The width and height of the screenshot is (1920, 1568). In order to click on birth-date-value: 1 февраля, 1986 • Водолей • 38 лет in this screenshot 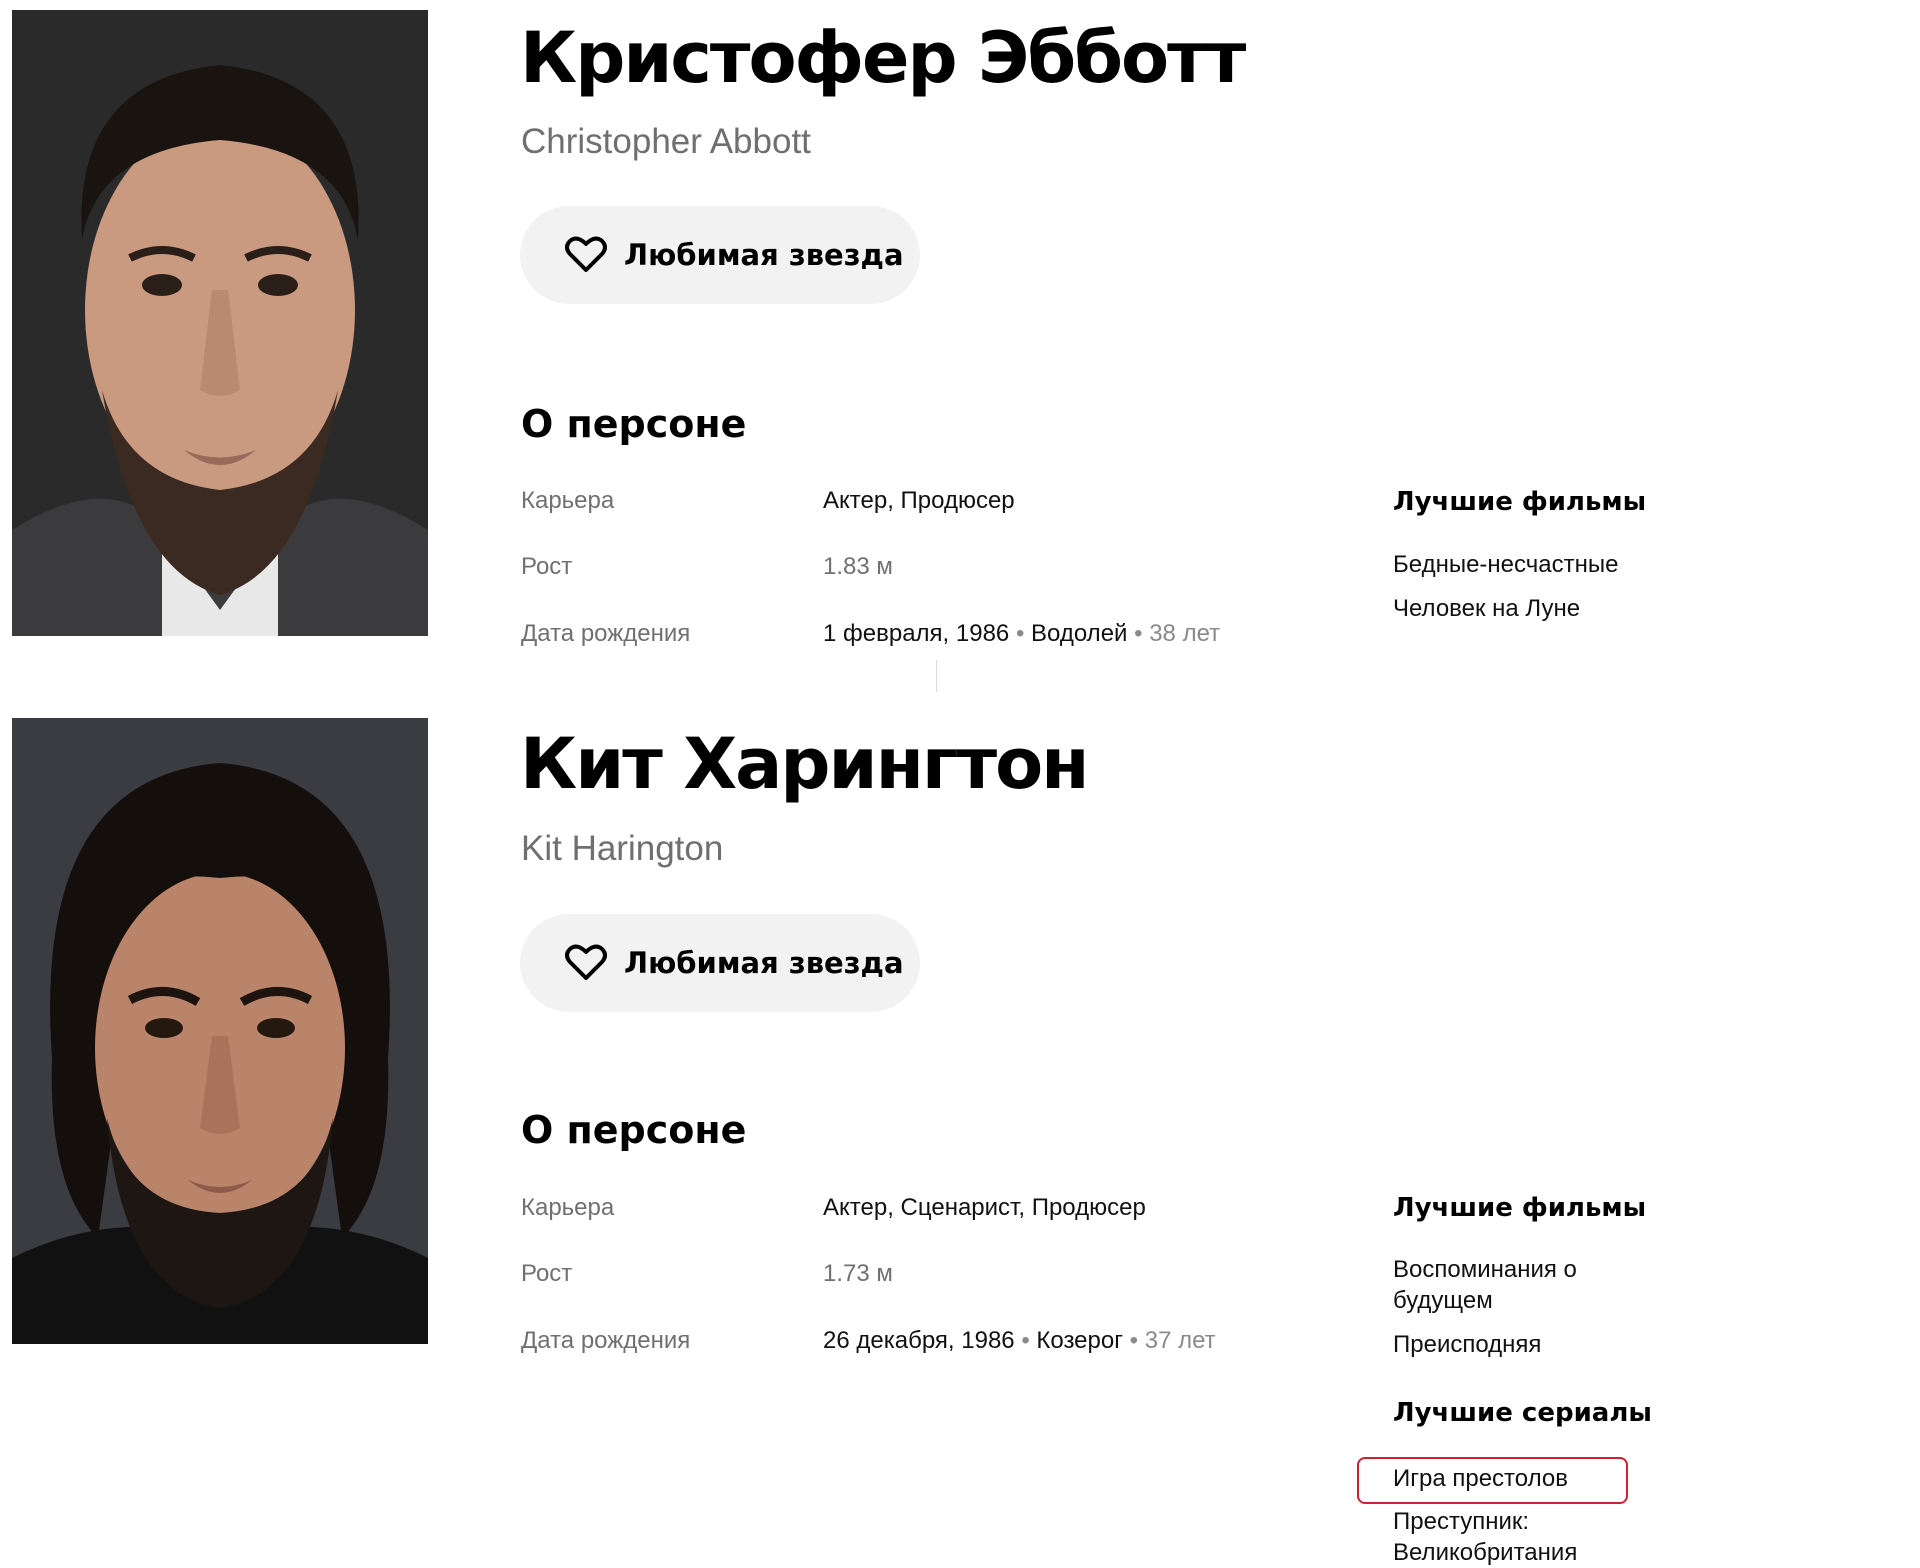, I will do `click(1021, 634)`.